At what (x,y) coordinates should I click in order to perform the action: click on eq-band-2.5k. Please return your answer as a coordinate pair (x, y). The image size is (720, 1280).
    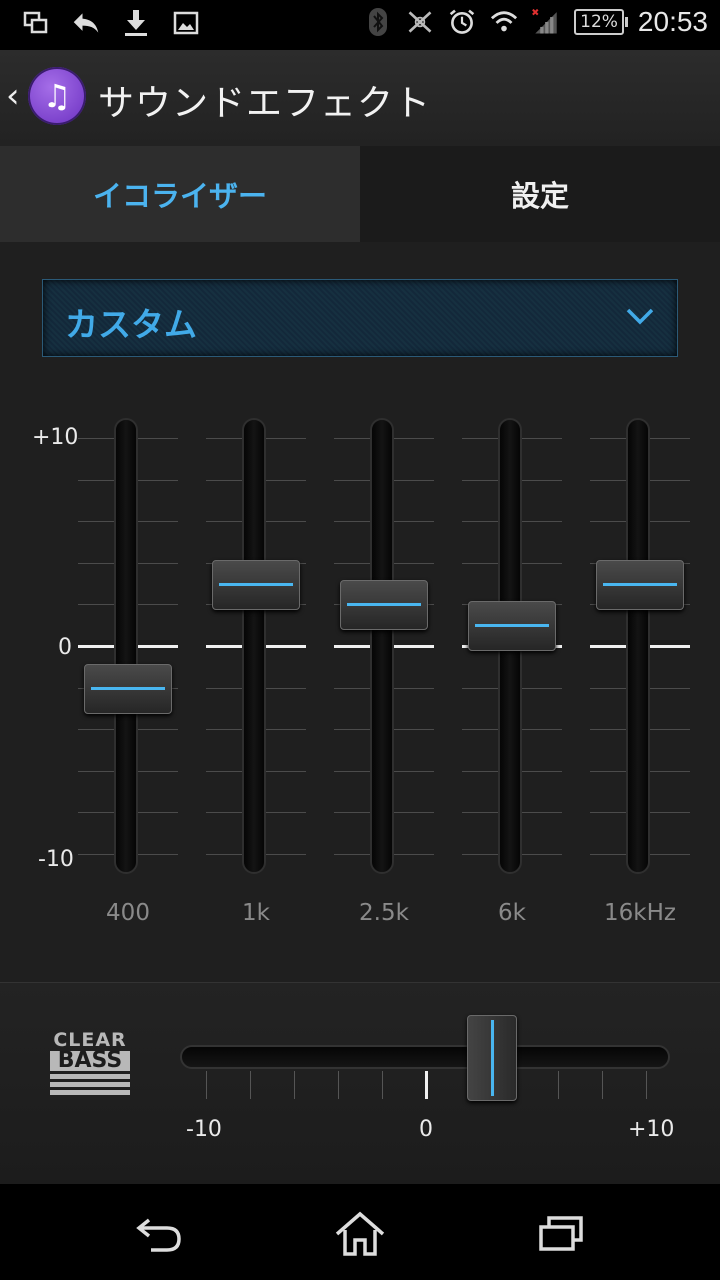
    Looking at the image, I should click on (384, 646).